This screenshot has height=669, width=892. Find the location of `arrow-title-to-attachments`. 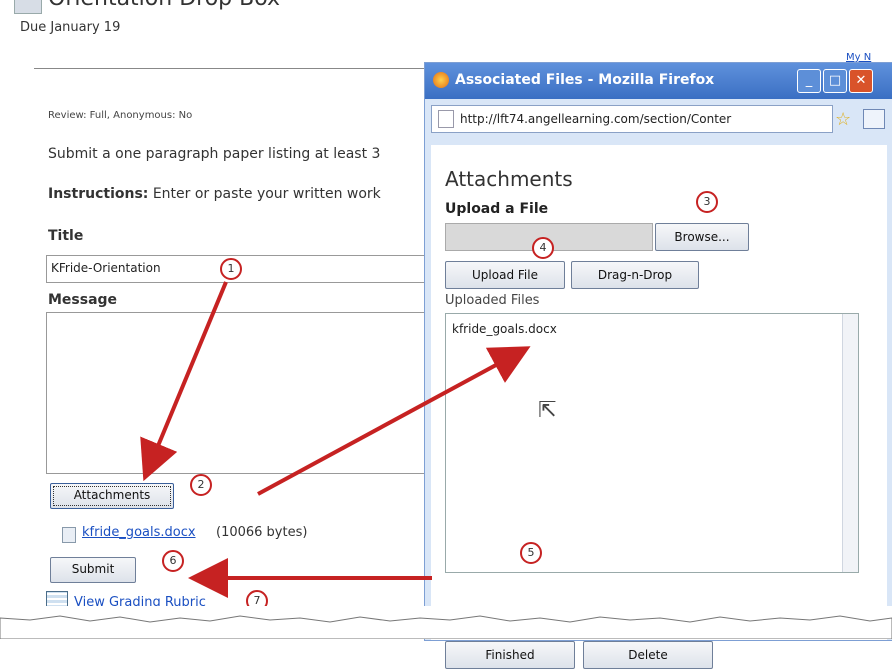

arrow-title-to-attachments is located at coordinates (184, 381).